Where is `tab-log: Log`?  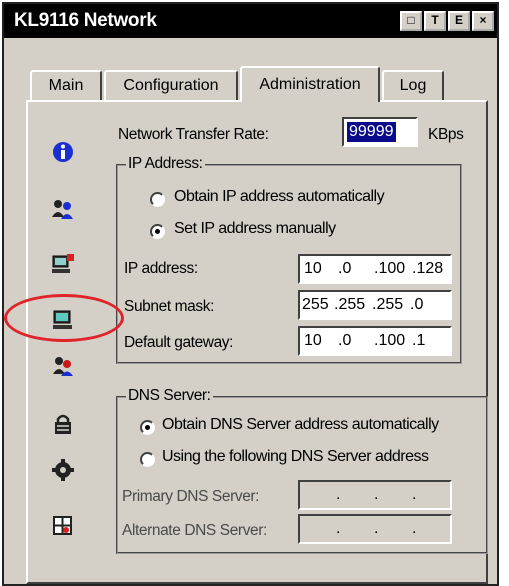
tab-log: Log is located at coordinates (413, 86).